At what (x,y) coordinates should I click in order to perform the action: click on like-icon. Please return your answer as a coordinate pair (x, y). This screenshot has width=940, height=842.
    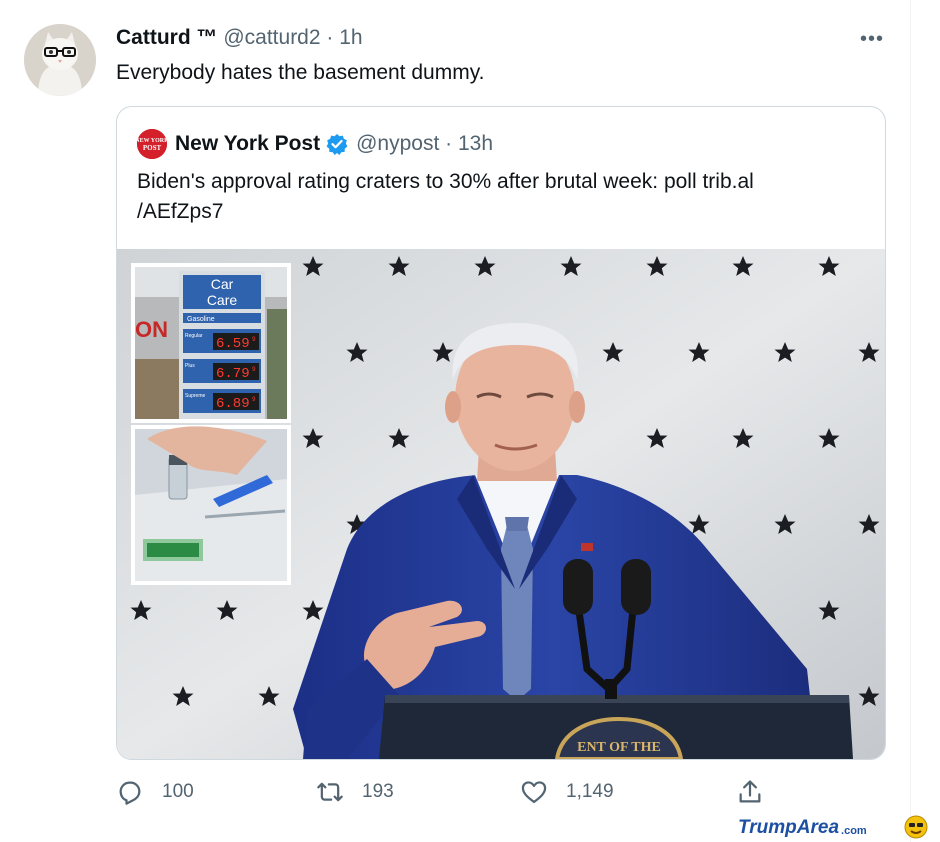
    Looking at the image, I should click on (534, 792).